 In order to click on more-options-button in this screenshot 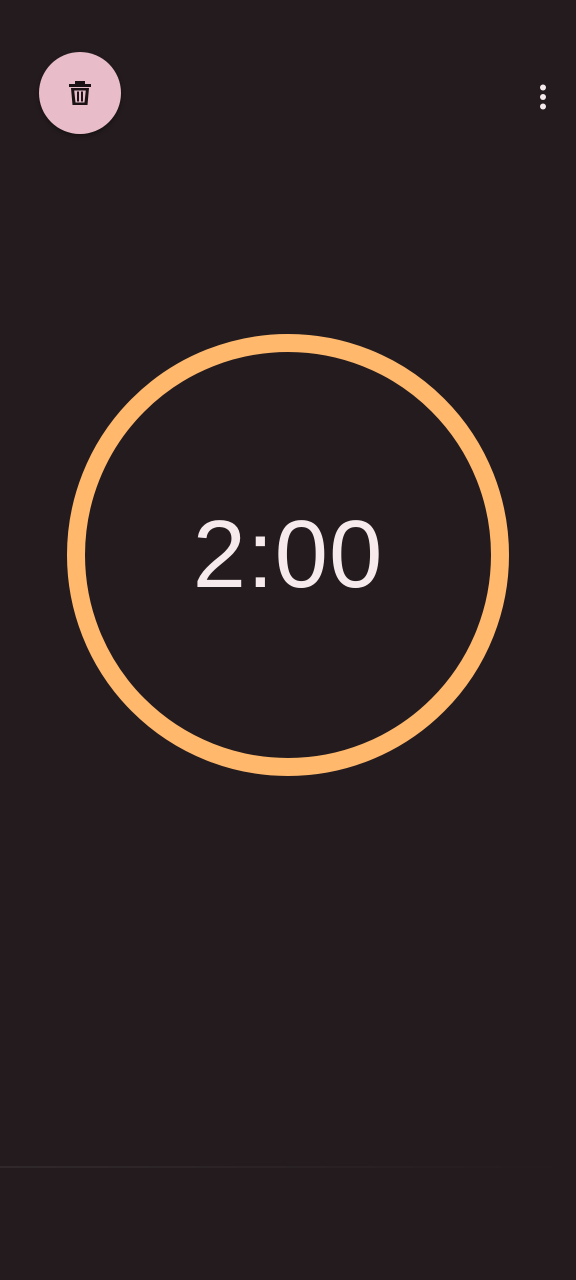, I will do `click(543, 99)`.